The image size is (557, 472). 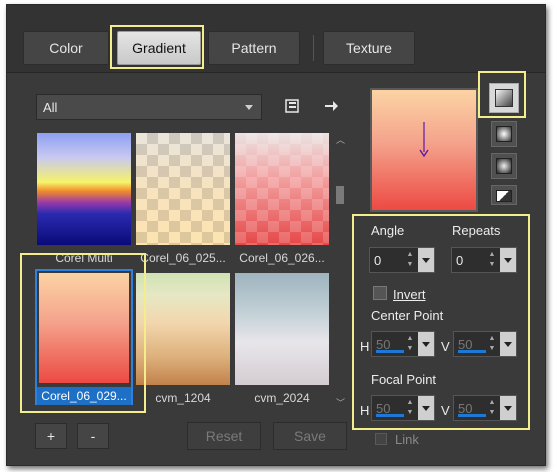 What do you see at coordinates (424, 140) in the screenshot?
I see `gradient-direction-indicator` at bounding box center [424, 140].